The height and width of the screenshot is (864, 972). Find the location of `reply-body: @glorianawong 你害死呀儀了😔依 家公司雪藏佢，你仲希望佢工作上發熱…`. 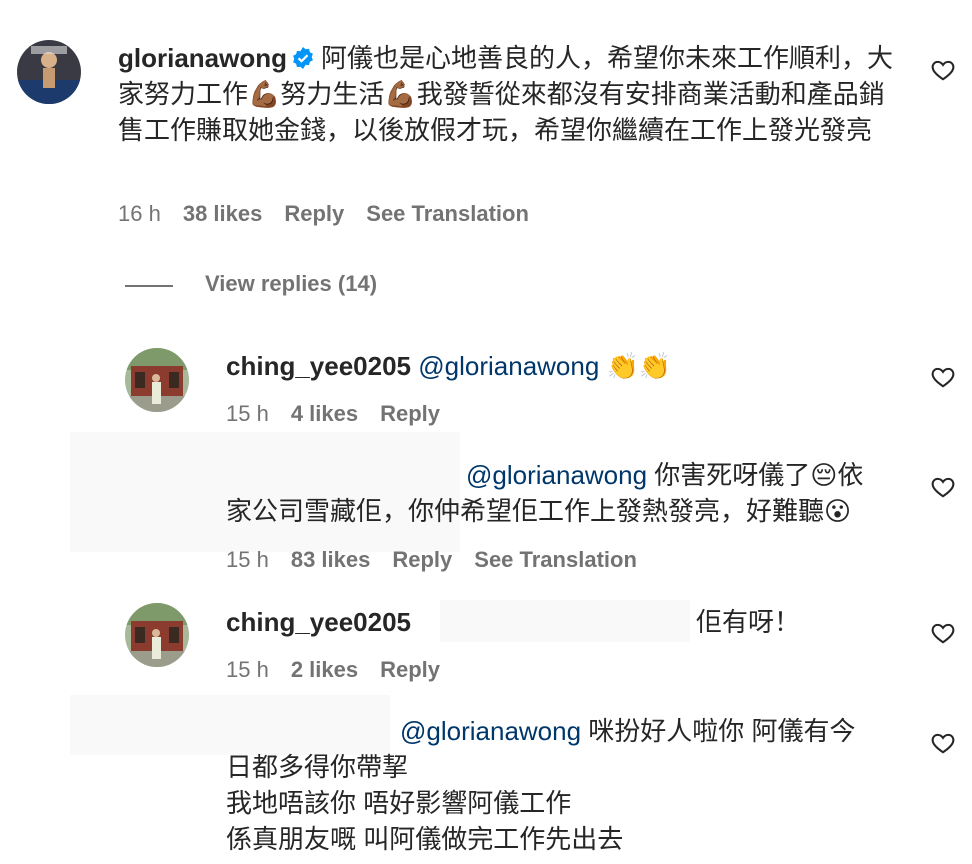

reply-body: @glorianawong 你害死呀儀了😔依 家公司雪藏佢，你仲希望佢工作上發熱… is located at coordinates (571, 493).